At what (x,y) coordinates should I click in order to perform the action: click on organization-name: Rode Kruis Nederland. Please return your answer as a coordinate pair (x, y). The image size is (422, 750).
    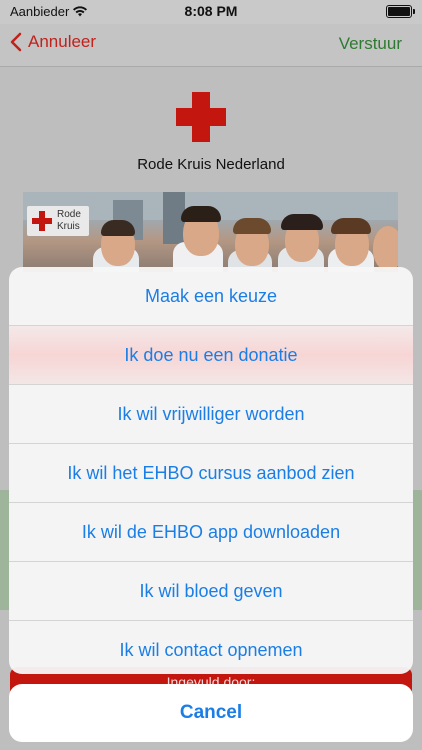
    Looking at the image, I should click on (211, 164).